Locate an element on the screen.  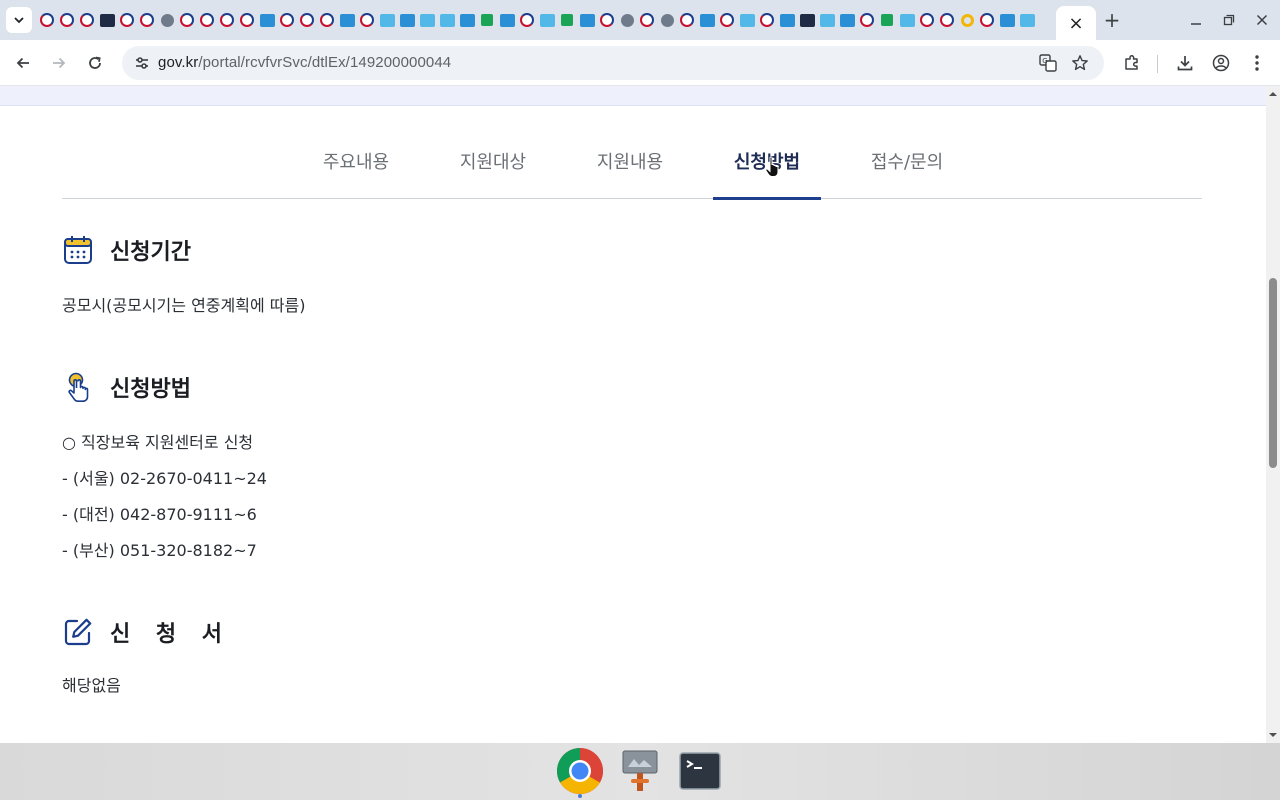
scroll-down-icon is located at coordinates (1273, 735).